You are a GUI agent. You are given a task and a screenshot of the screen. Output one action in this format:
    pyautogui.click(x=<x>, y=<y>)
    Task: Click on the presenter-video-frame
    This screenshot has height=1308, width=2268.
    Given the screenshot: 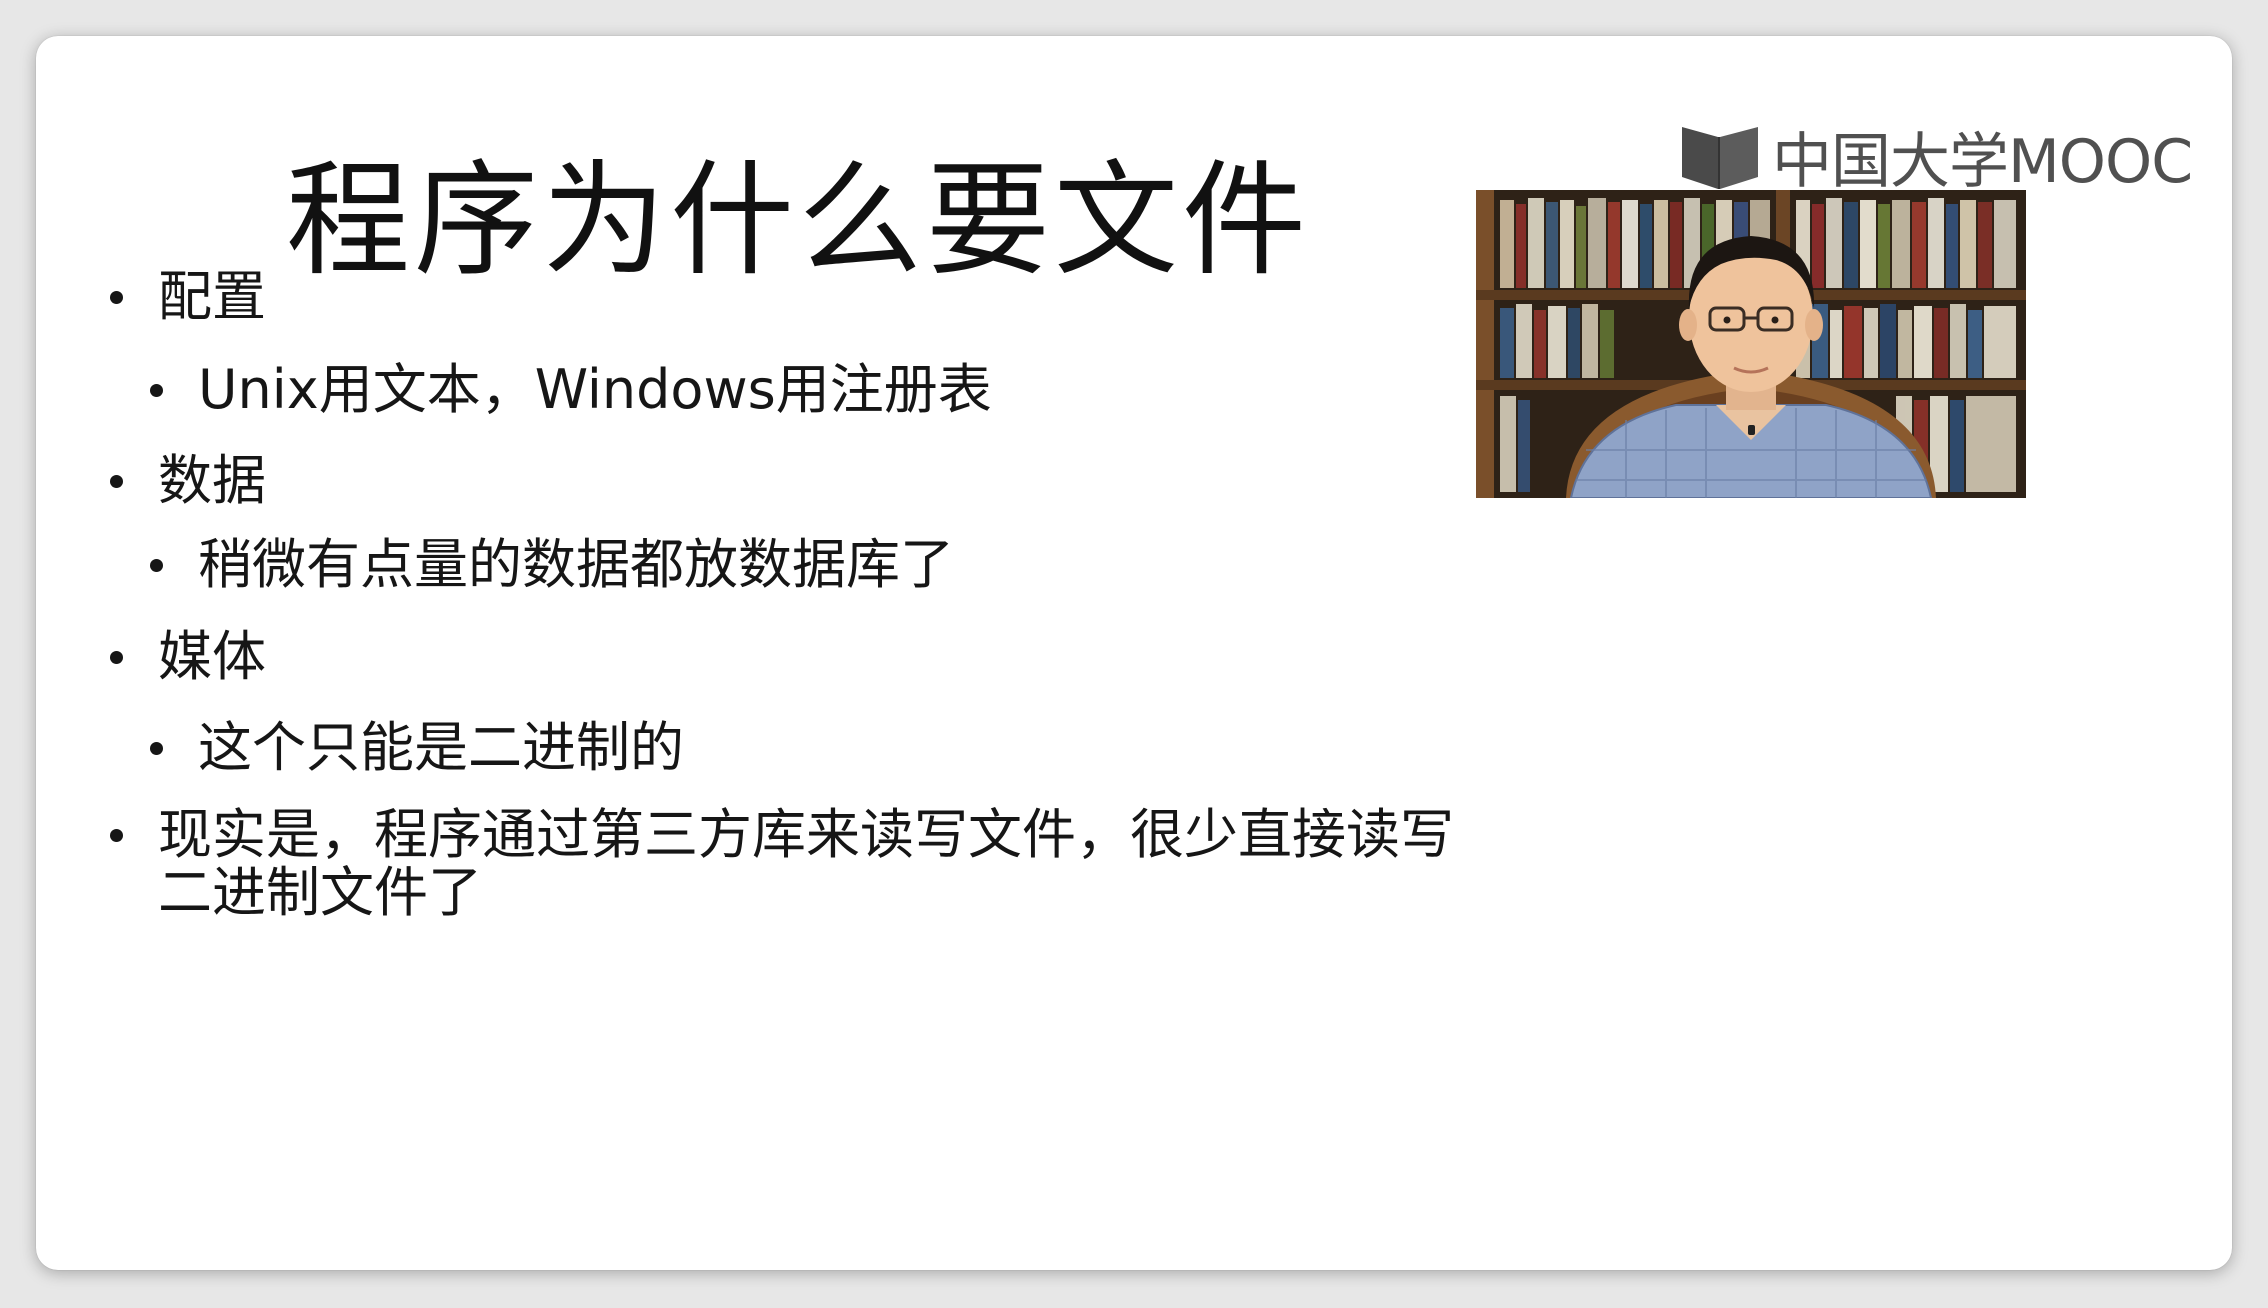 What is the action you would take?
    pyautogui.click(x=1751, y=344)
    